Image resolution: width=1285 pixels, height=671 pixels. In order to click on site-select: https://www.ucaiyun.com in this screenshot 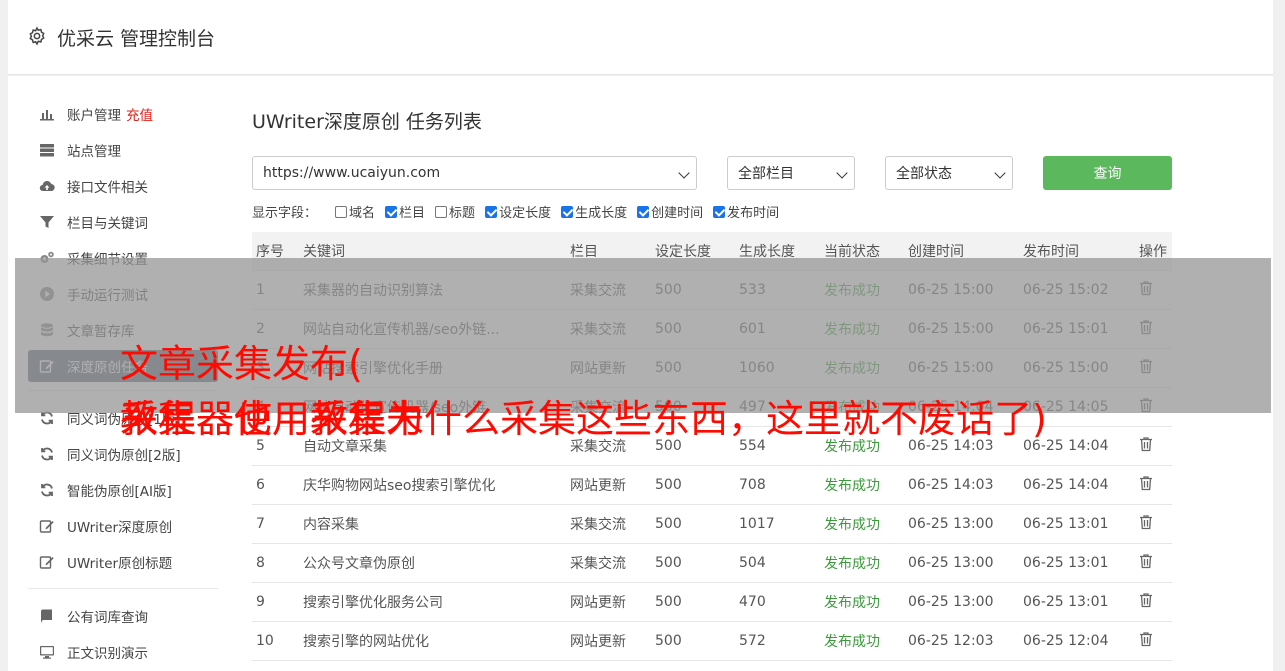, I will do `click(474, 173)`.